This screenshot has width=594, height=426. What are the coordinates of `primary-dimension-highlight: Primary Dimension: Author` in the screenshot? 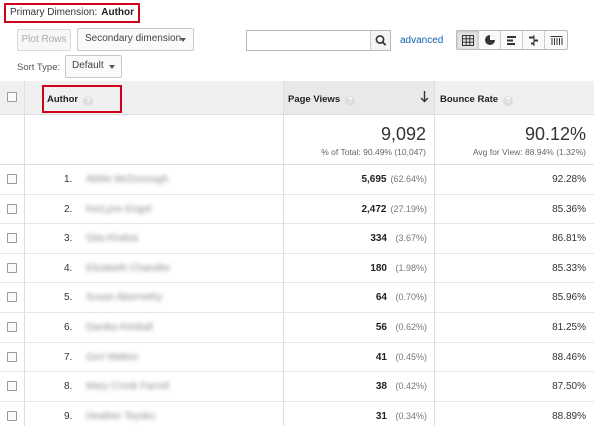 It's located at (72, 13).